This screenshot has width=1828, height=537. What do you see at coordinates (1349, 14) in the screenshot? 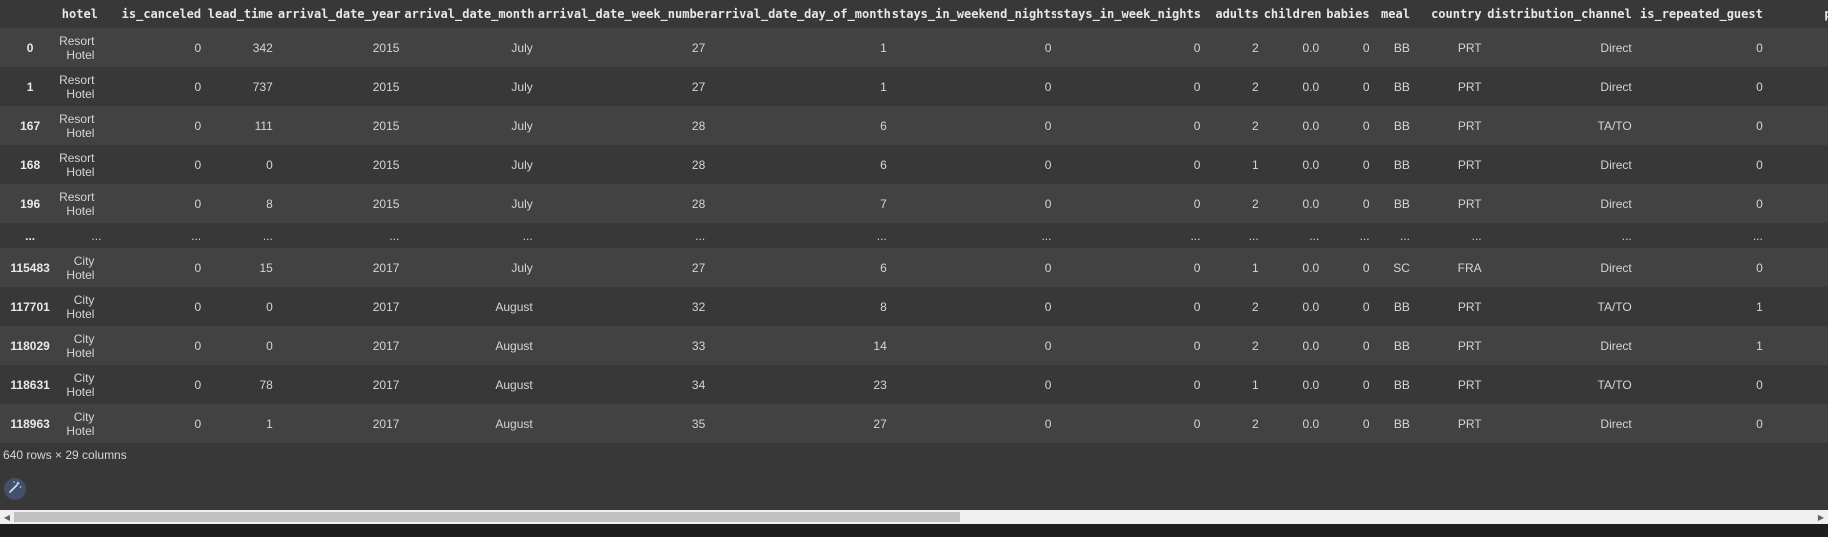
I see `column-header: babies` at bounding box center [1349, 14].